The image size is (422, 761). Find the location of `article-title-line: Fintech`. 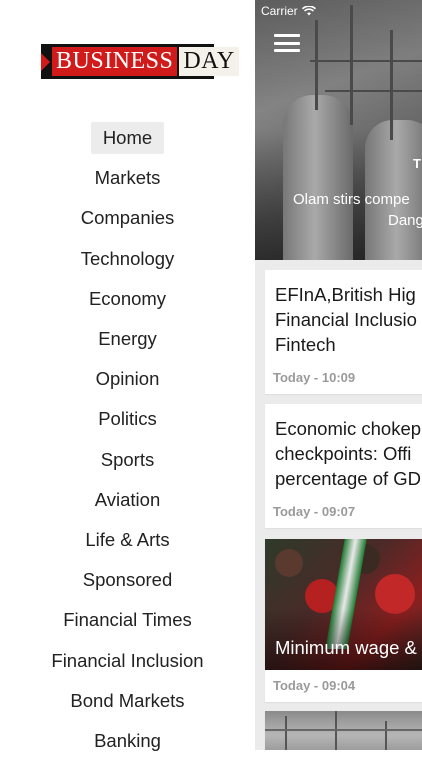

article-title-line: Fintech is located at coordinates (305, 344).